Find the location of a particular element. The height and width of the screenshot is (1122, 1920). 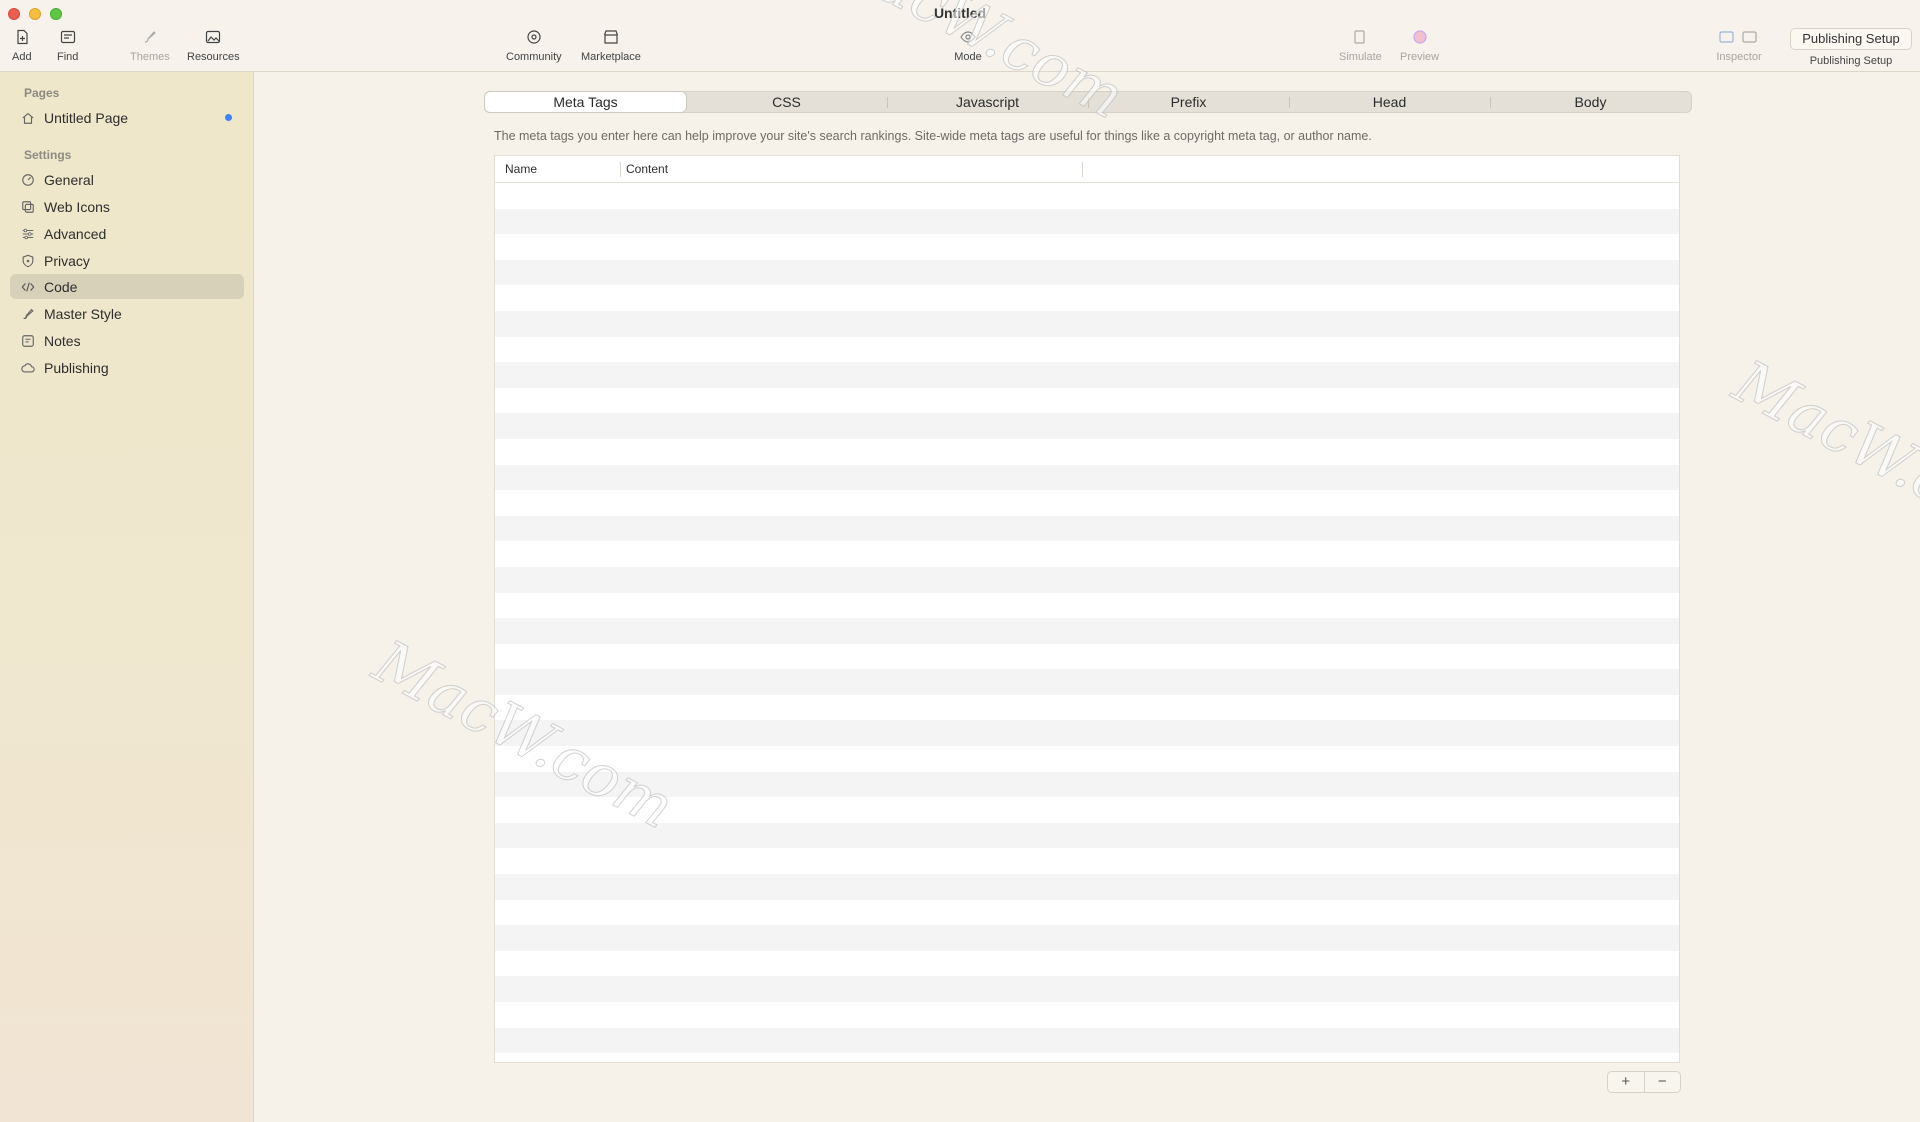

sidebar-item-publishing: Publishing is located at coordinates (127, 367).